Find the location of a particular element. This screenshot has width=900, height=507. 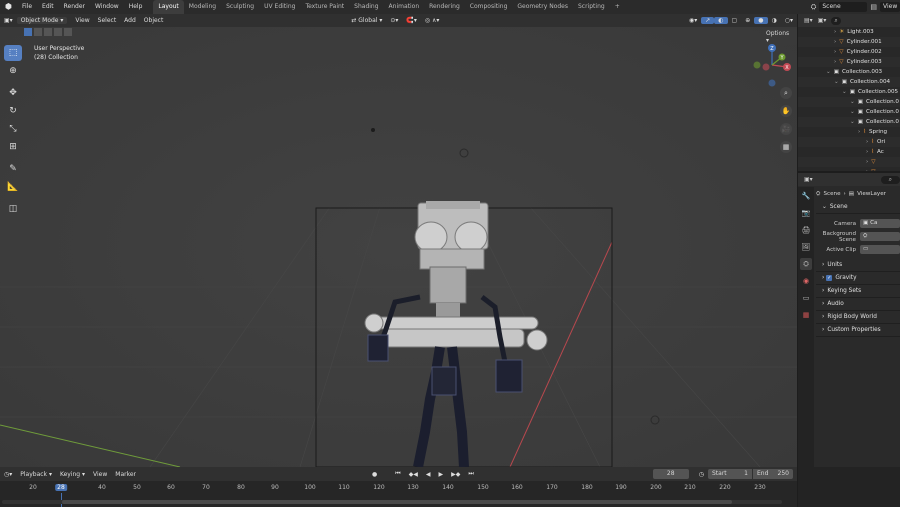

menu-add: Add is located at coordinates (130, 20).